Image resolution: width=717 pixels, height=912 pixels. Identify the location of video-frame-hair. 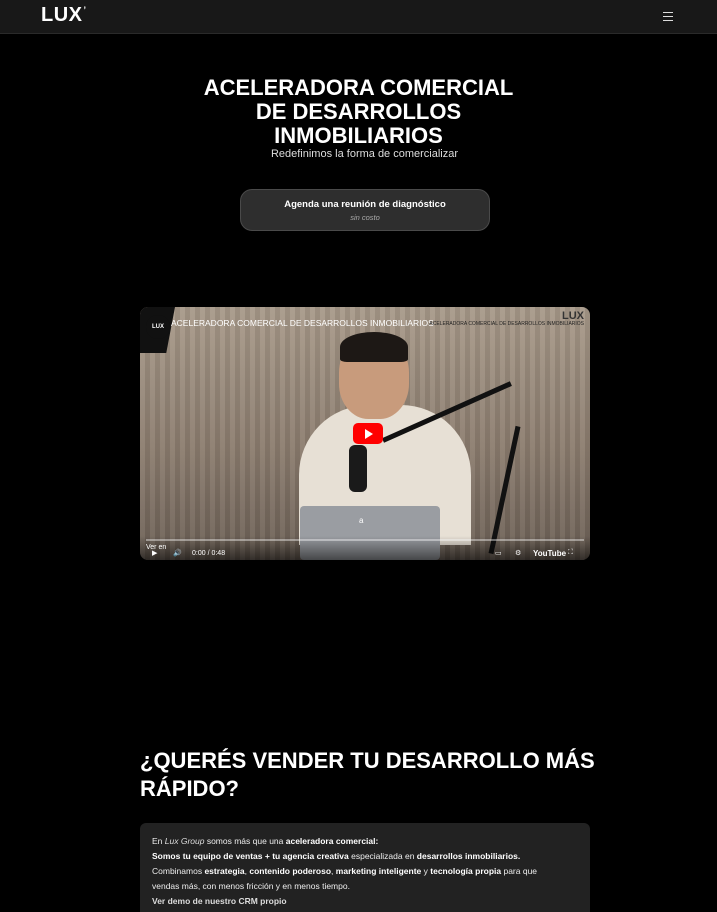
(374, 347).